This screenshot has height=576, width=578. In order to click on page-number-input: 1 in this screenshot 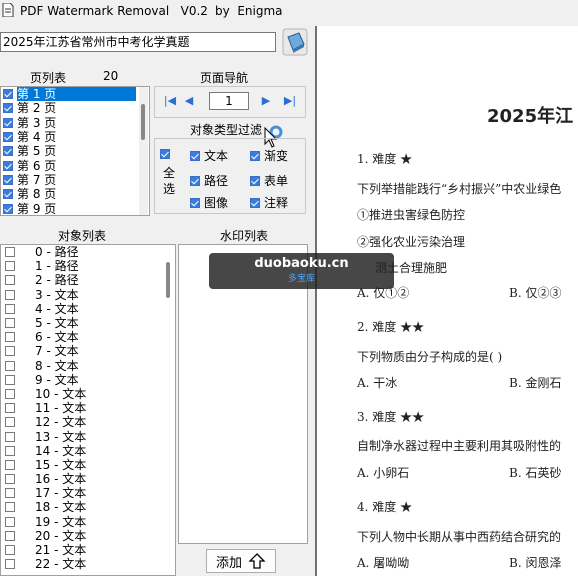, I will do `click(229, 101)`.